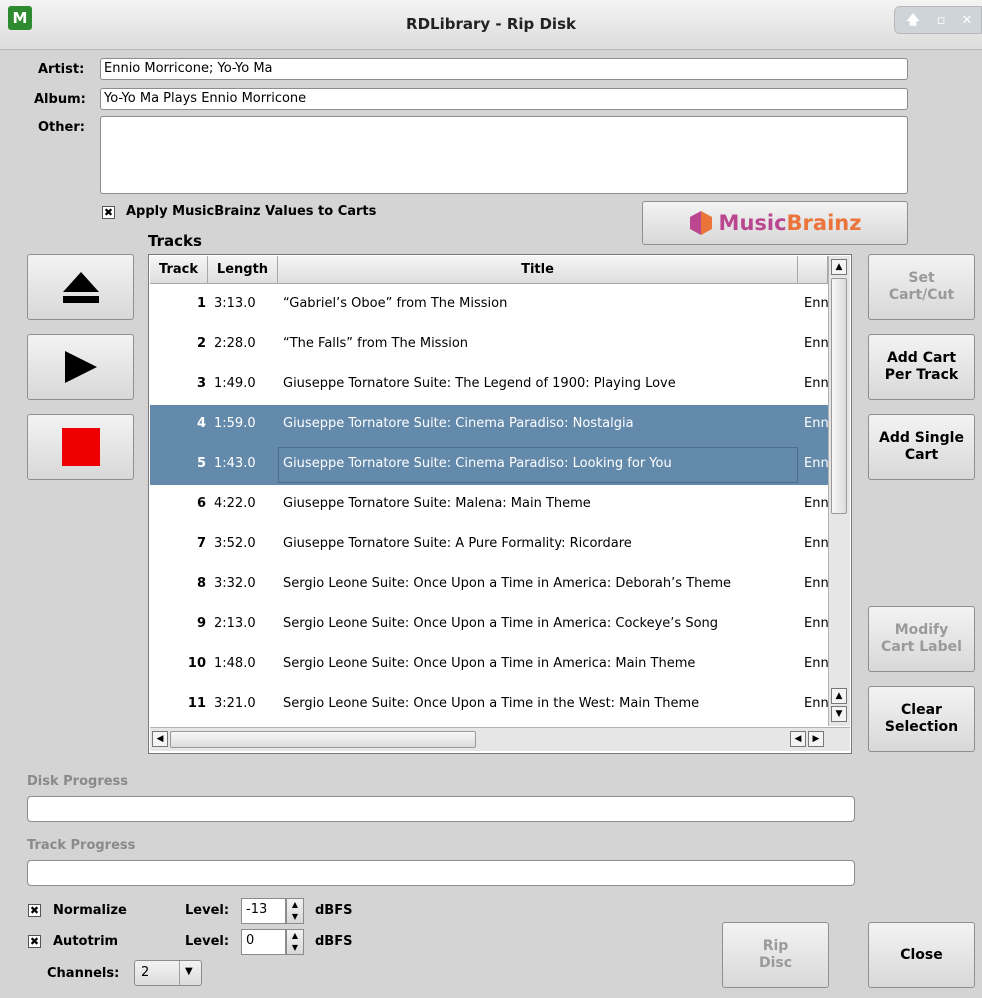  Describe the element at coordinates (201, 303) in the screenshot. I see `track-cell: 1` at that location.